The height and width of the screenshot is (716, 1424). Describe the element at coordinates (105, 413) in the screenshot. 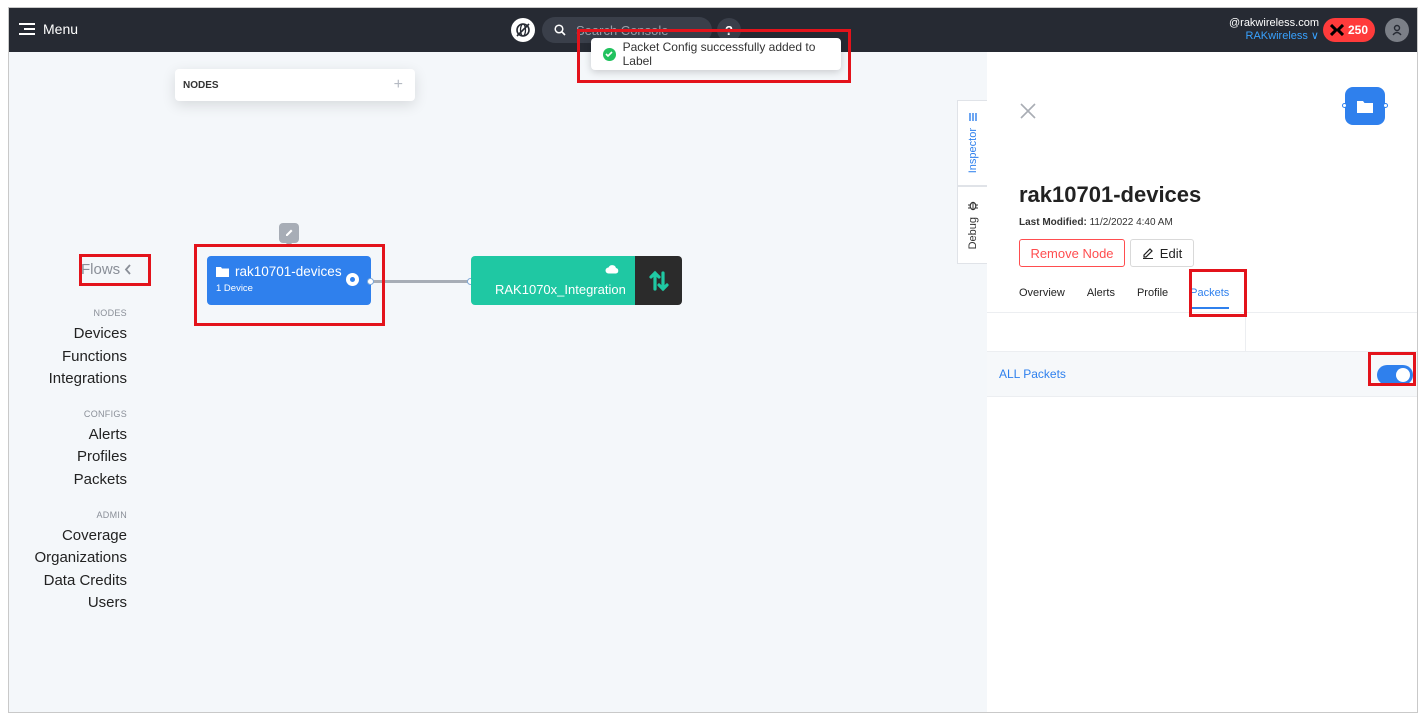

I see `nav-section-configs: CONFIGS` at that location.